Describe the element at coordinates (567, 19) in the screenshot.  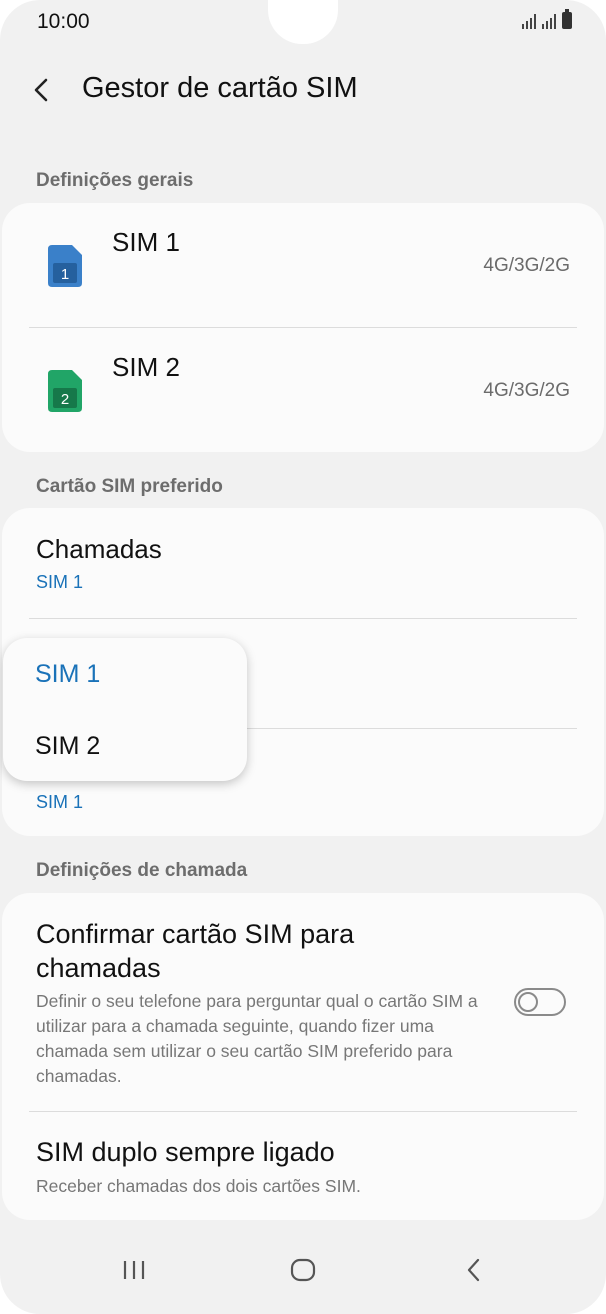
I see `battery-icon` at that location.